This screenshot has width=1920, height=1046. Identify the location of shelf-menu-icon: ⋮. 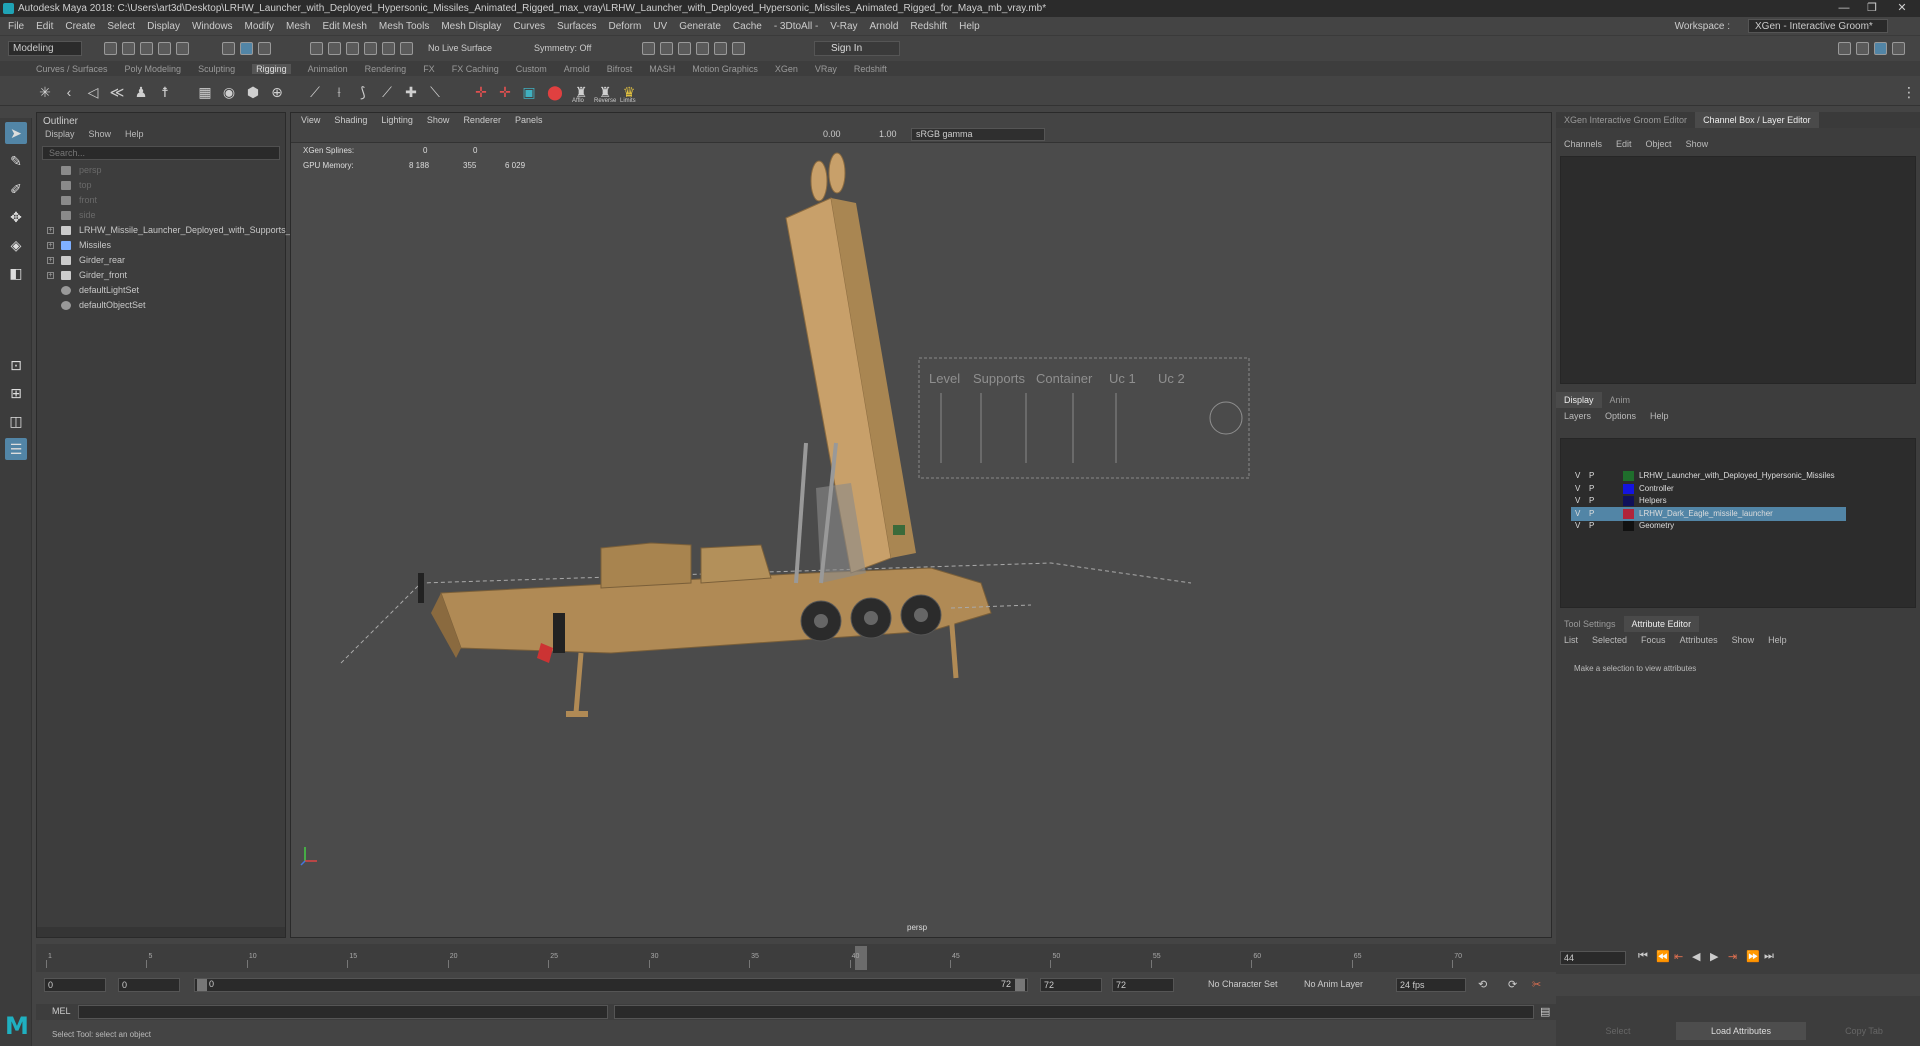
(1909, 92).